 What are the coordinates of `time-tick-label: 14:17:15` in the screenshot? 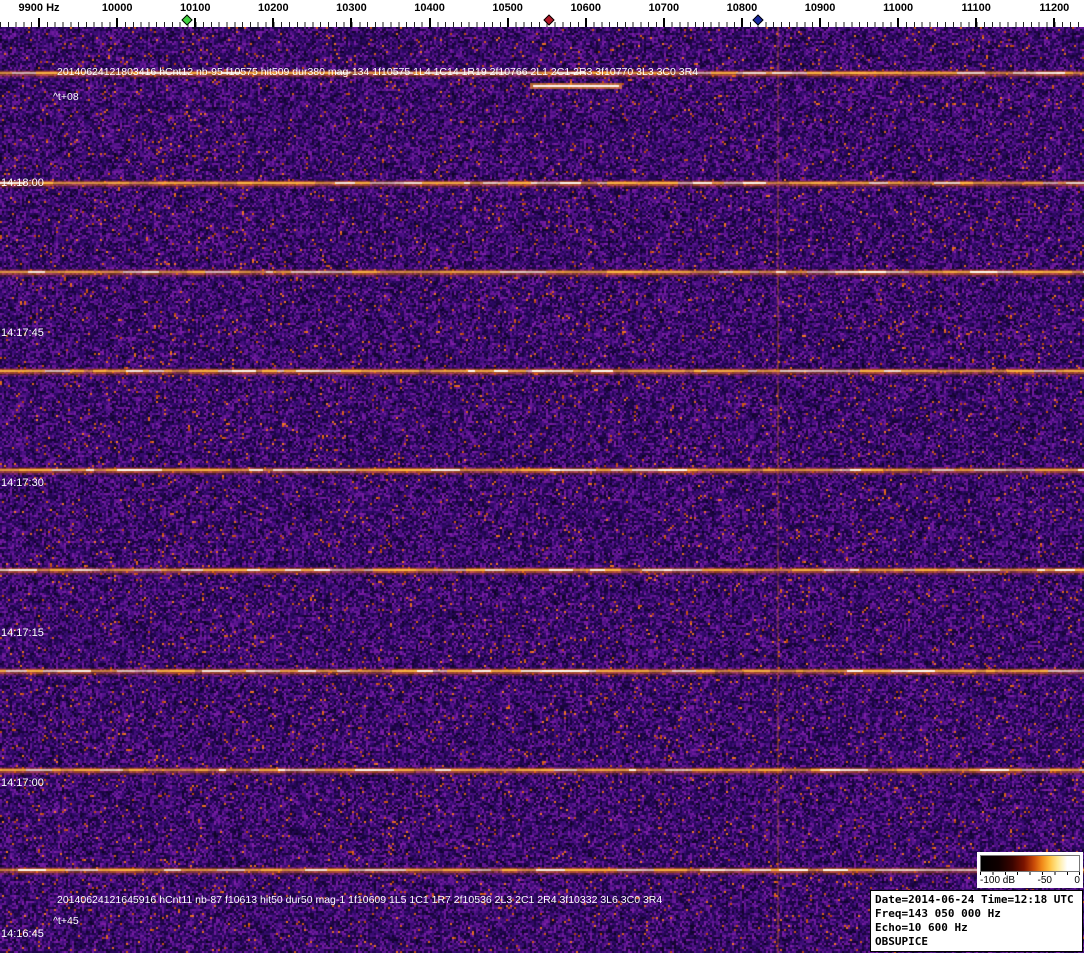 It's located at (22, 633).